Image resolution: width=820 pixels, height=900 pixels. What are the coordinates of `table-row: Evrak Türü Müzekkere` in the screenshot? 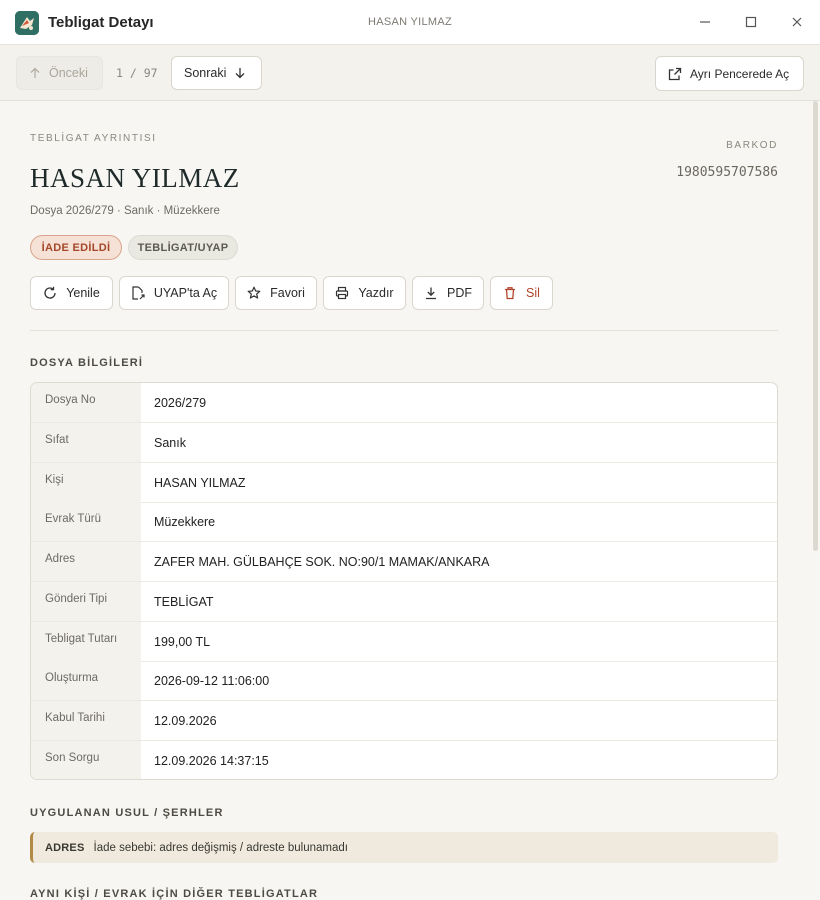 It's located at (404, 522).